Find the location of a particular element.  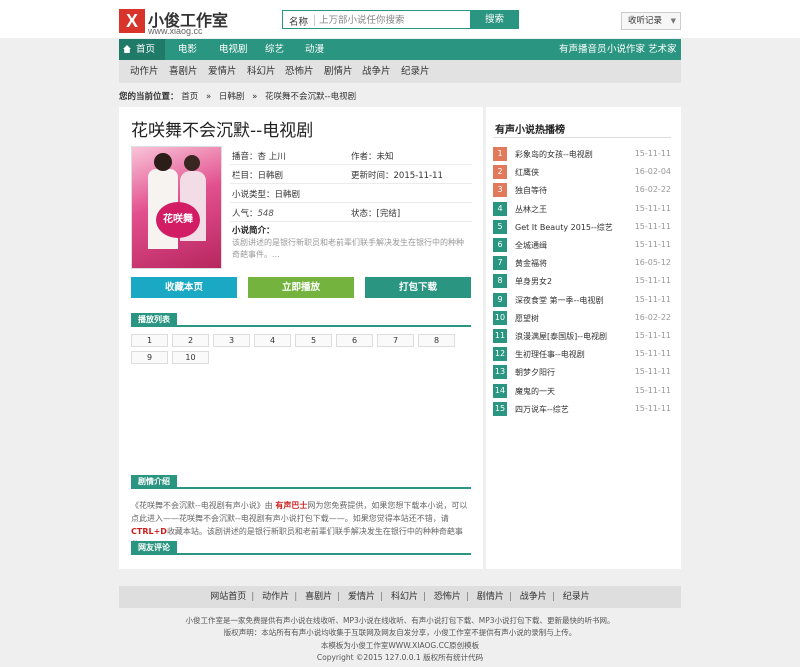

nav-item-movie: 电影 is located at coordinates (187, 49).